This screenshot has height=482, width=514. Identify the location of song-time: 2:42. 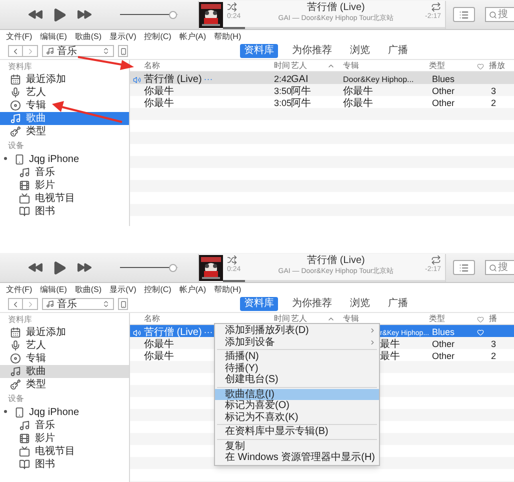
(283, 79).